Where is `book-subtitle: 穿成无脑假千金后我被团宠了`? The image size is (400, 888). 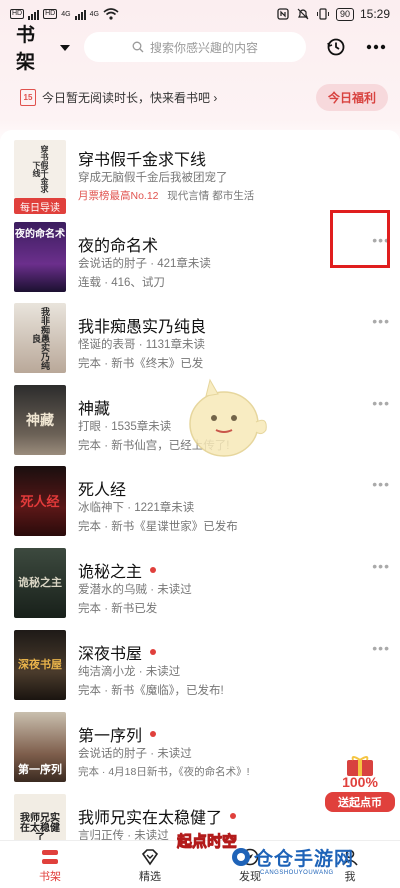 book-subtitle: 穿成无脑假千金后我被团宠了 is located at coordinates (153, 178).